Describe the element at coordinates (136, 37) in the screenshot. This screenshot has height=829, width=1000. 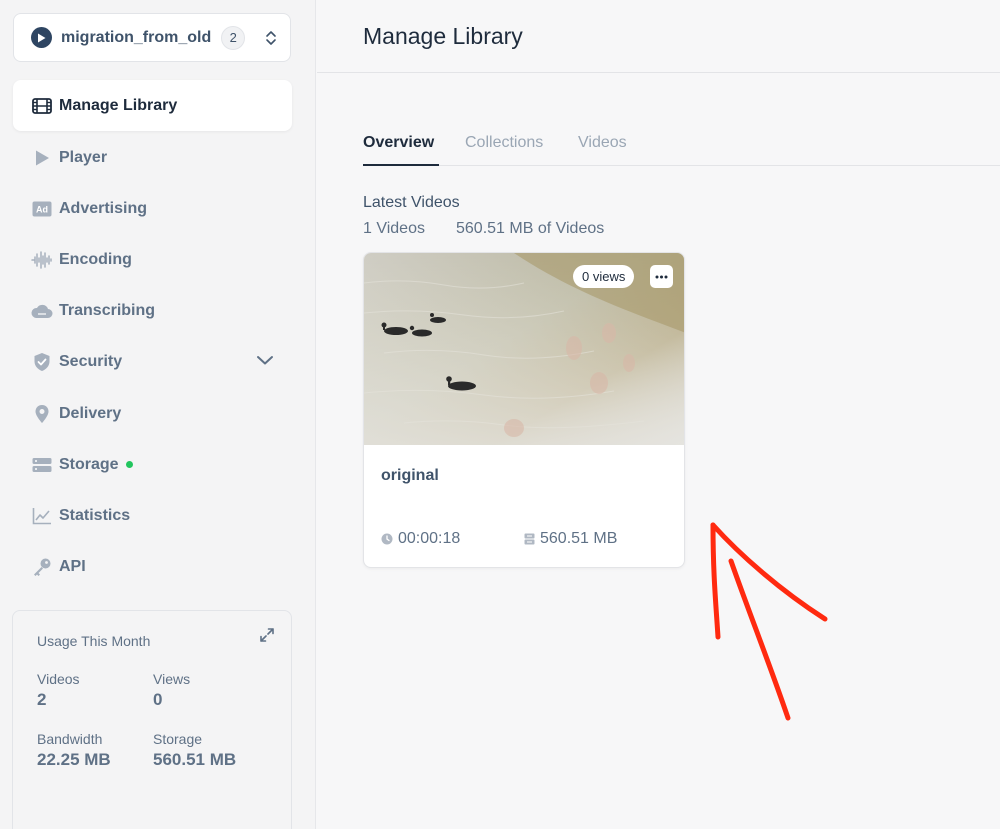
I see `library-name: migration_from_old` at that location.